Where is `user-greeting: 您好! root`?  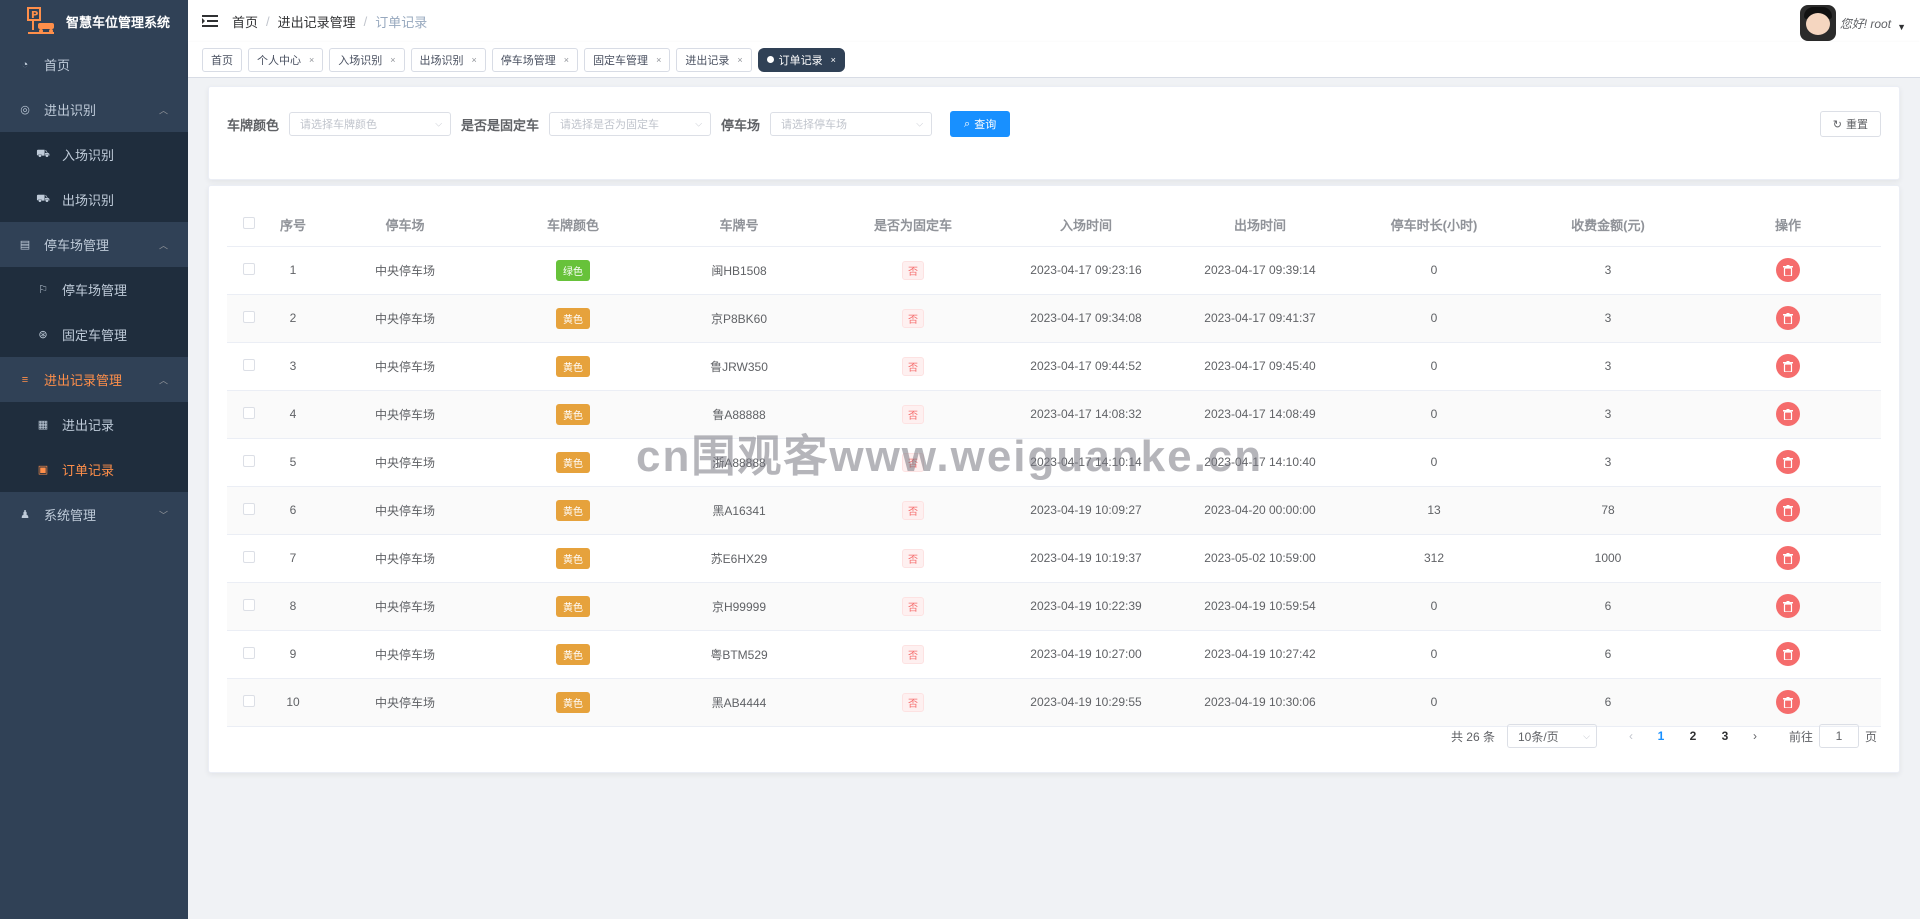 user-greeting: 您好! root is located at coordinates (1865, 23).